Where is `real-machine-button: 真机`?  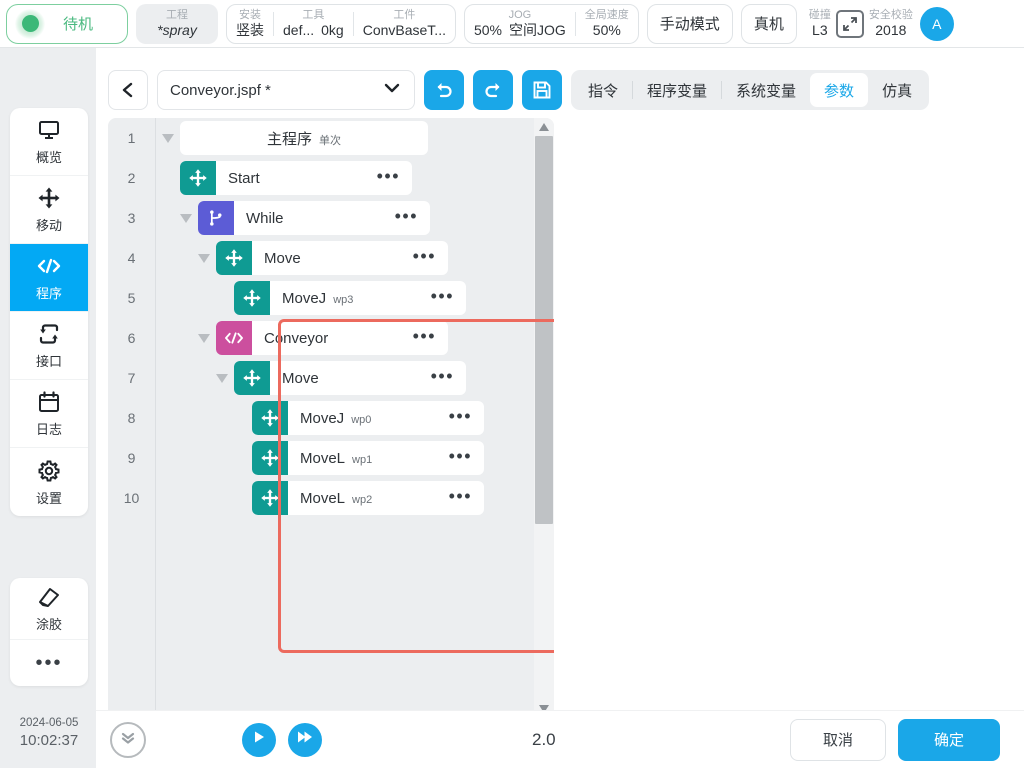
real-machine-button: 真机 is located at coordinates (768, 23).